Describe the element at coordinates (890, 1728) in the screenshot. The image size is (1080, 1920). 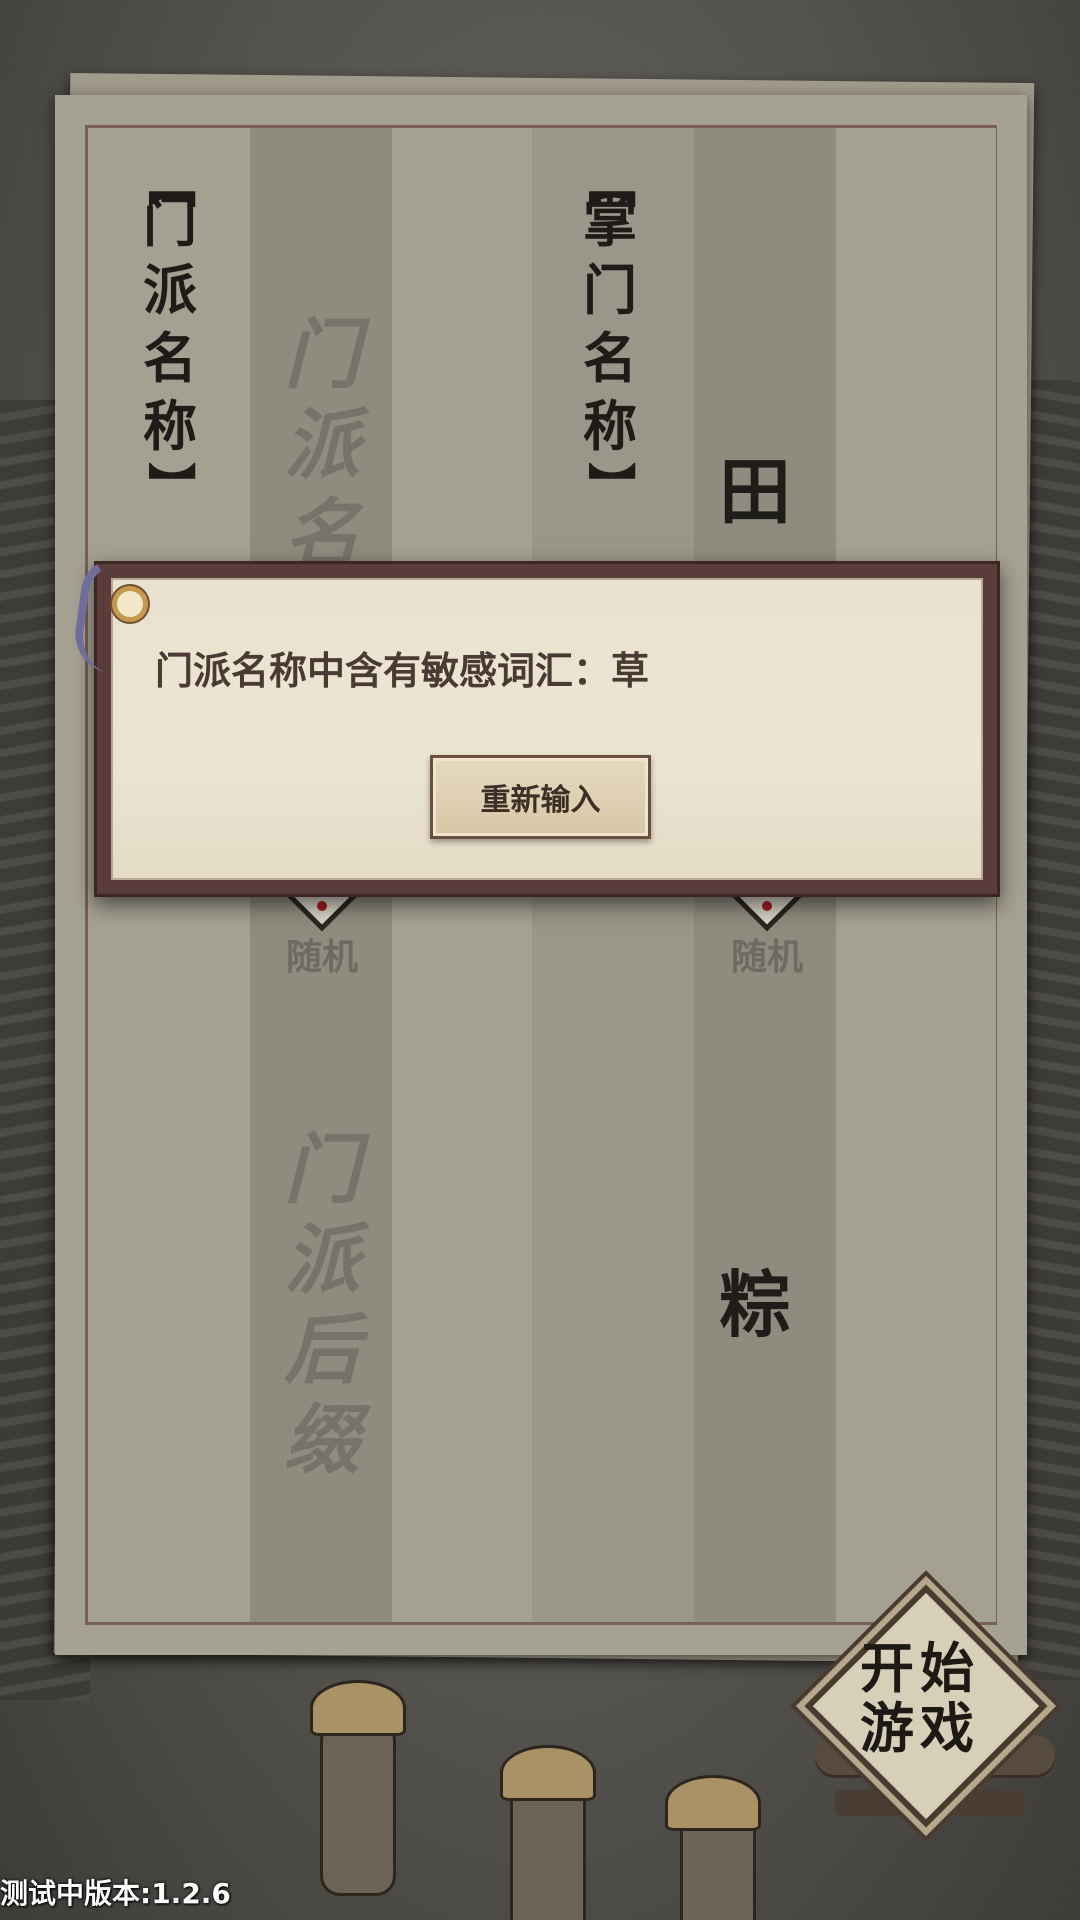
I see `start-char: 游` at that location.